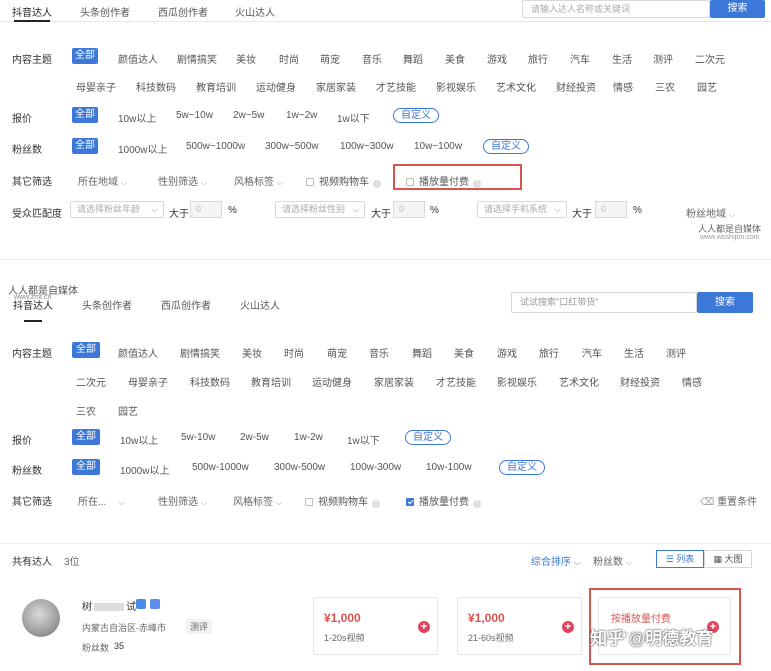 The width and height of the screenshot is (771, 671). What do you see at coordinates (220, 467) in the screenshot?
I see `fans-option: 500w-1000w` at bounding box center [220, 467].